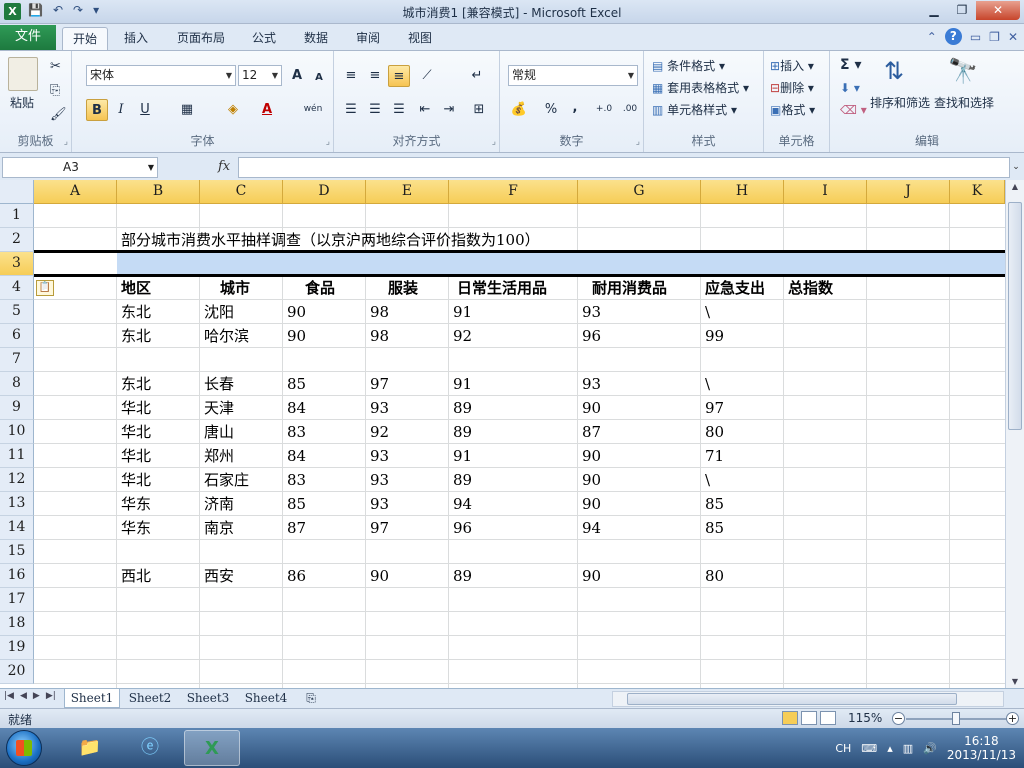 The image size is (1024, 768). I want to click on font-name-select: 宋体 ▼, so click(161, 75).